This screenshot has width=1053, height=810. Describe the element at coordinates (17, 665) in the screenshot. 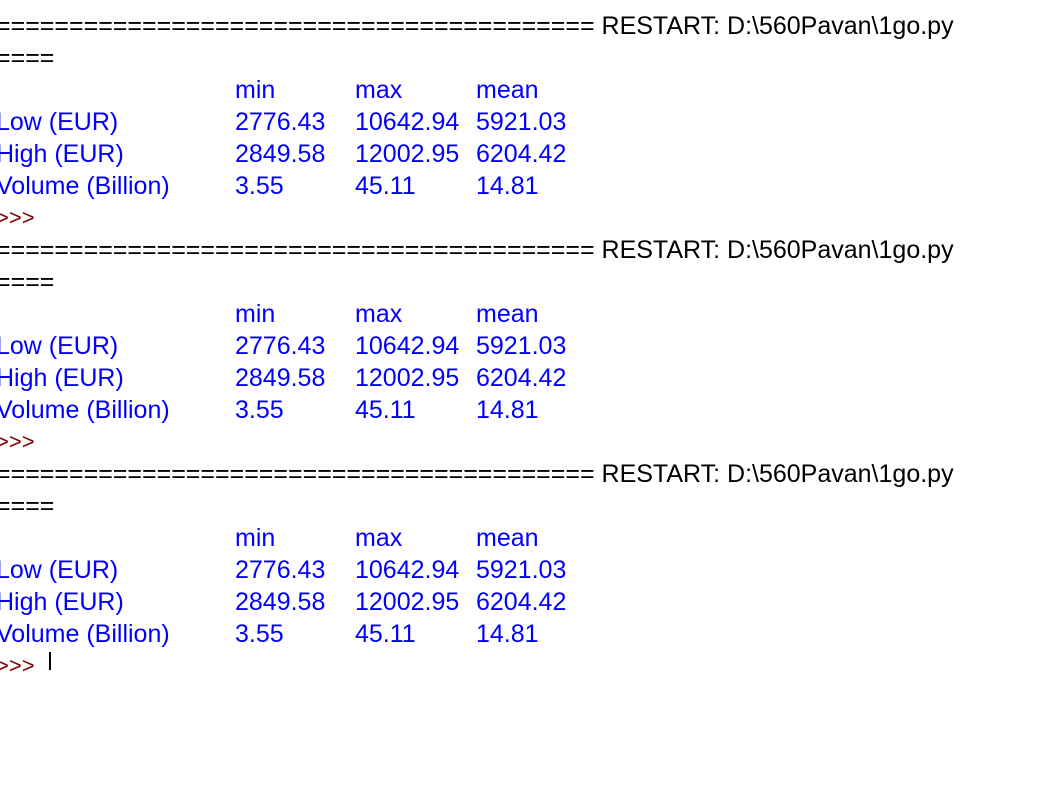

I see `prompt-text: >>>` at that location.